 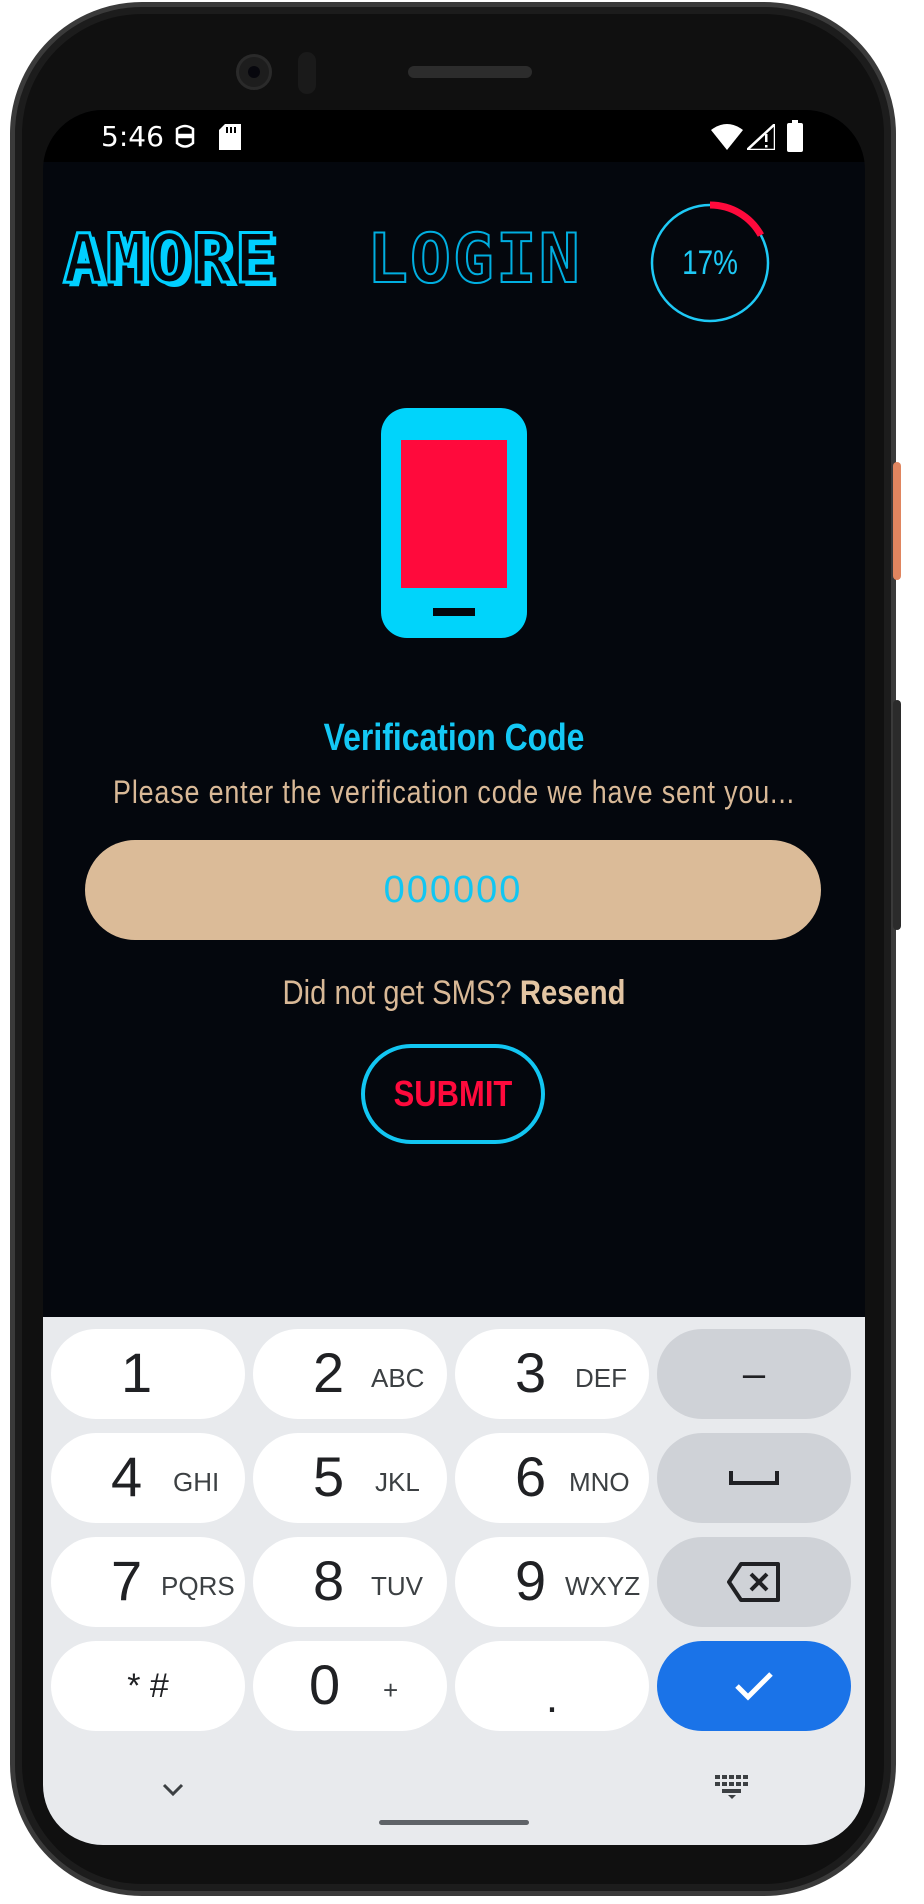 I want to click on earpiece-speaker, so click(x=470, y=72).